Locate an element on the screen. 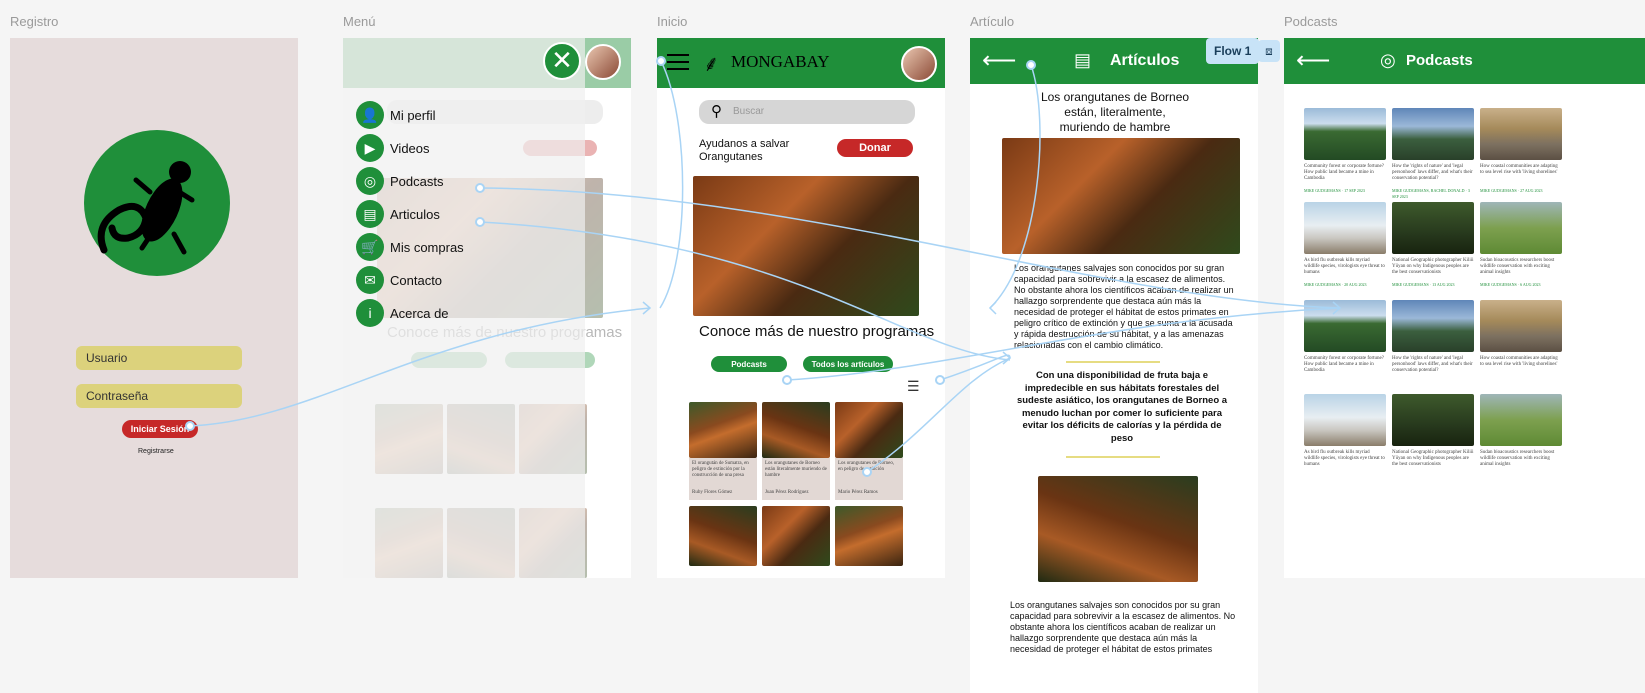 The width and height of the screenshot is (1645, 693). page-title: Artículos is located at coordinates (1145, 60).